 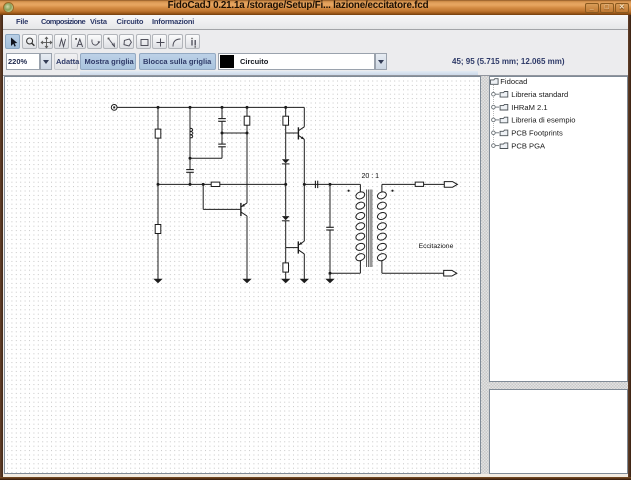 I want to click on svg-text: PCB Footprints, so click(x=537, y=133).